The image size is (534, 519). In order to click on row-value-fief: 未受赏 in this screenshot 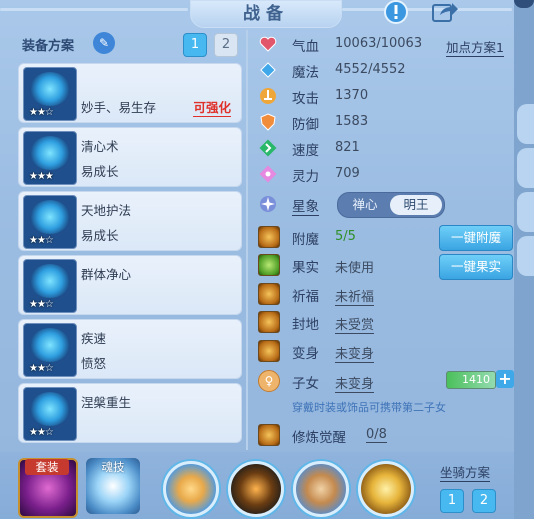, I will do `click(355, 324)`.